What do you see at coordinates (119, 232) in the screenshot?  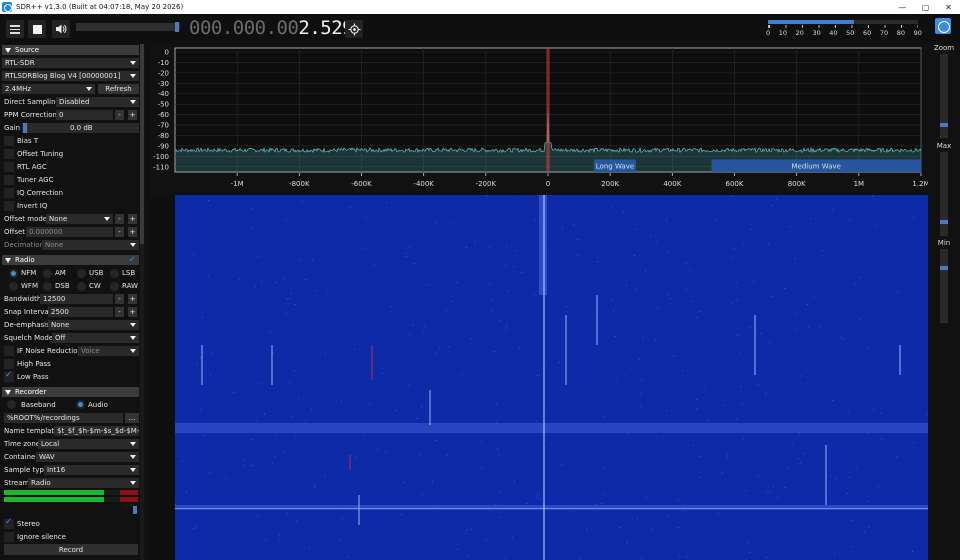 I see `offset-decrement-button: -` at bounding box center [119, 232].